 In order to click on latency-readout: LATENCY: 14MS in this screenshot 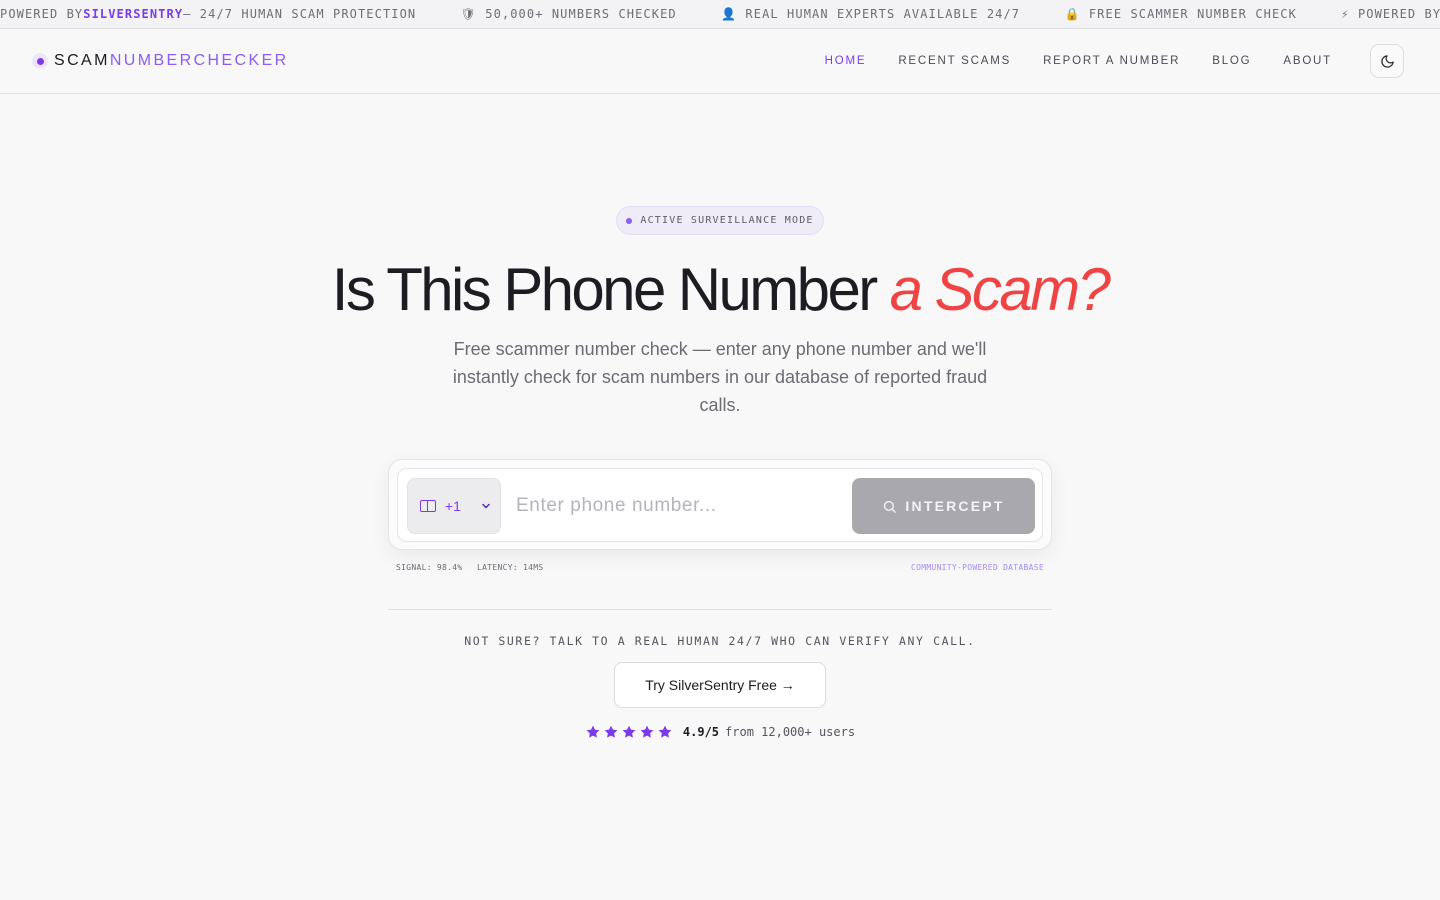, I will do `click(510, 567)`.